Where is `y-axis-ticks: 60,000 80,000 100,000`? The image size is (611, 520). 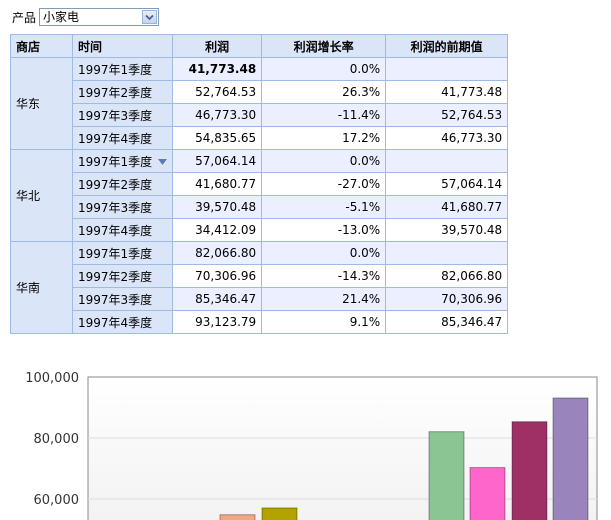
y-axis-ticks: 60,000 80,000 100,000 is located at coordinates (52, 439).